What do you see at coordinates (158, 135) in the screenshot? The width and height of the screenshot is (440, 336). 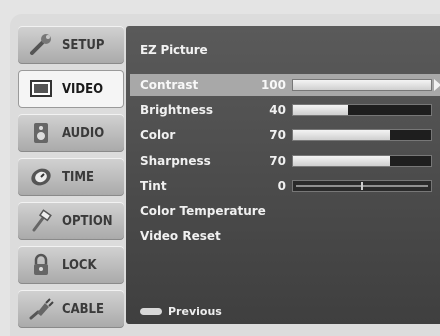 I see `setting-label: Color` at bounding box center [158, 135].